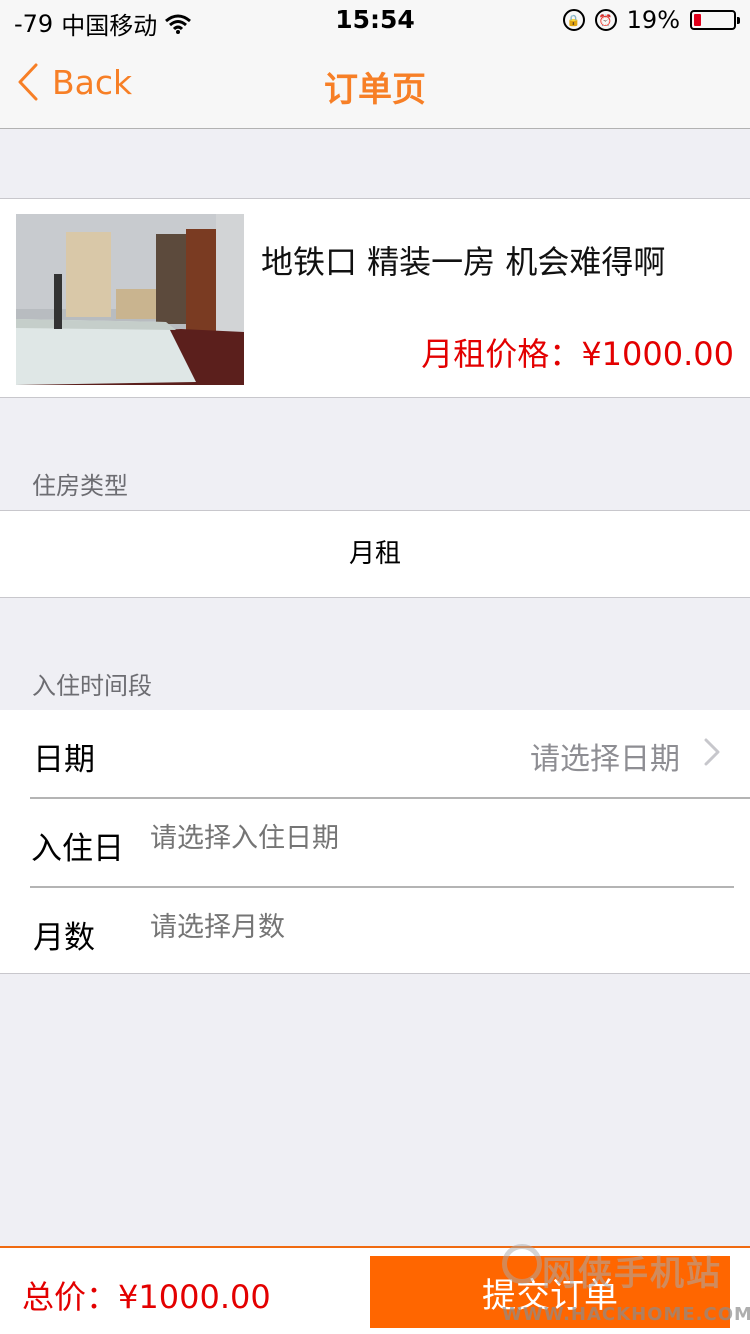 This screenshot has height=1334, width=750. Describe the element at coordinates (430, 838) in the screenshot. I see `checkin-date-input` at that location.